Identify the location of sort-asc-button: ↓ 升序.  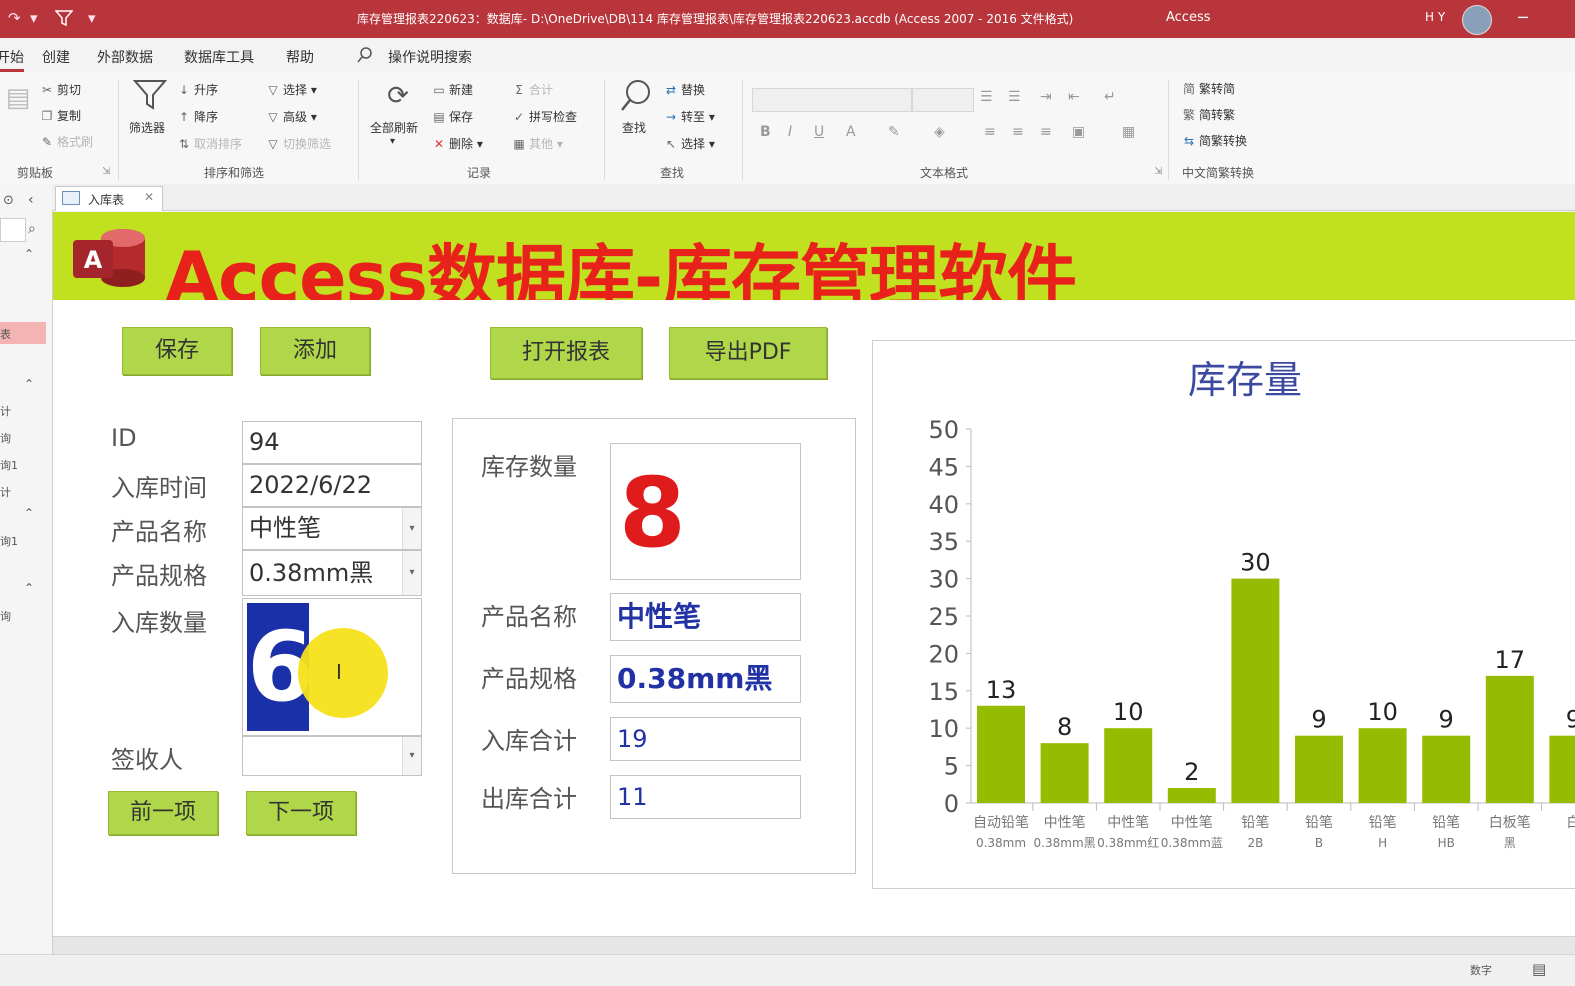
(197, 89).